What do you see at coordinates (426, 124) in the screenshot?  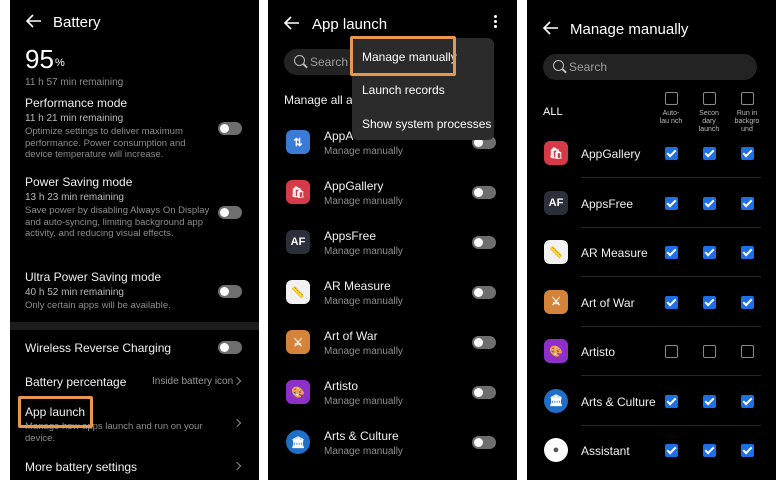 I see `menu-item-show-system-processes: Show system processes` at bounding box center [426, 124].